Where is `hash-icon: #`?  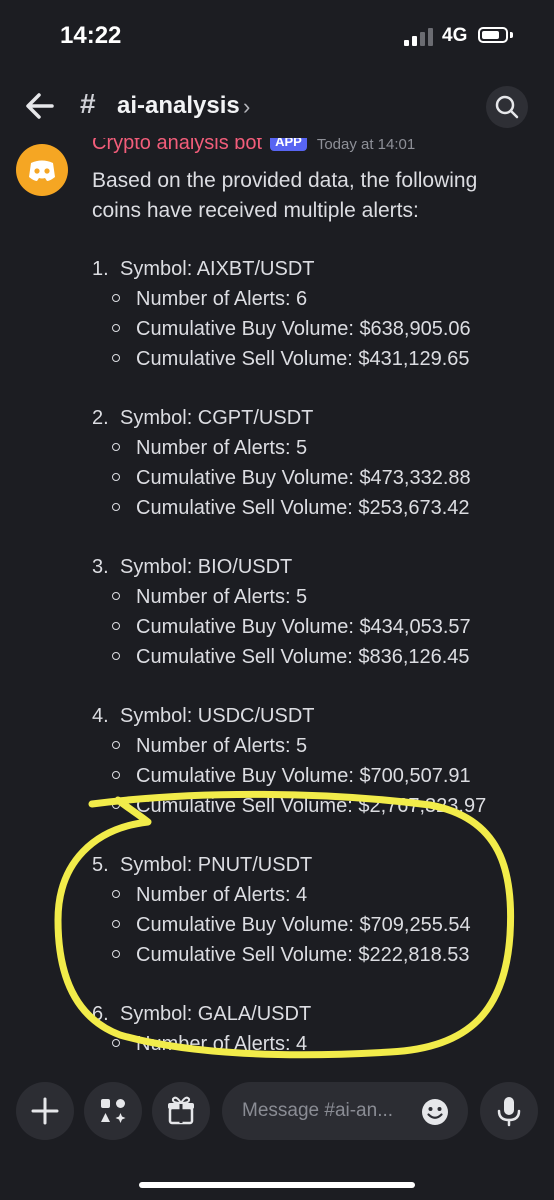
hash-icon: # is located at coordinates (88, 103).